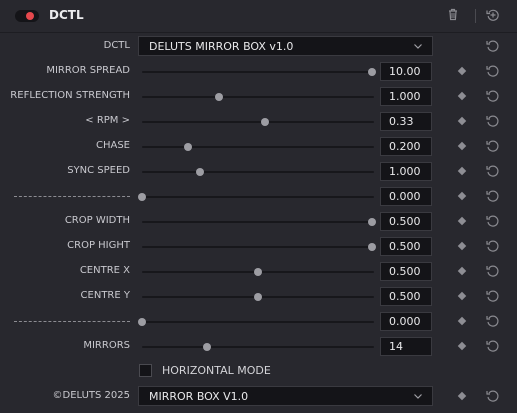  Describe the element at coordinates (106, 345) in the screenshot. I see `slider-label: MIRRORS` at that location.